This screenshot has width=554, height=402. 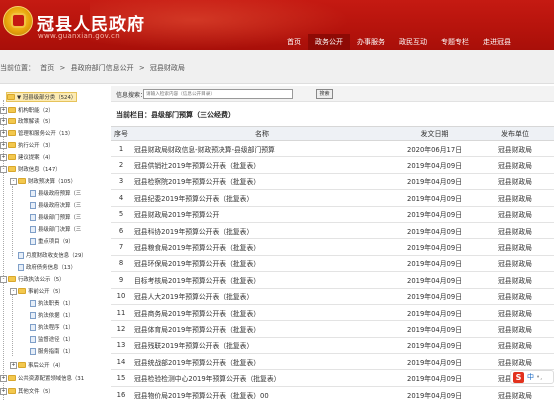 What do you see at coordinates (52, 315) in the screenshot?
I see `tree-item-basis: 执法依据（1）` at bounding box center [52, 315].